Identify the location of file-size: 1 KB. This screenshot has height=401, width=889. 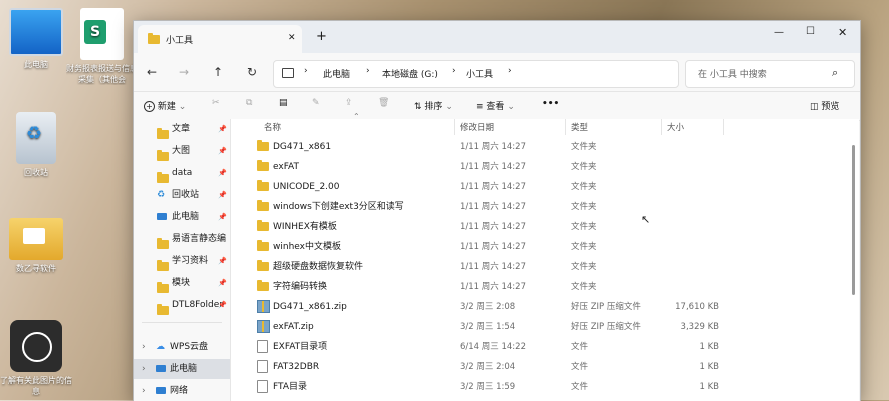
(709, 347).